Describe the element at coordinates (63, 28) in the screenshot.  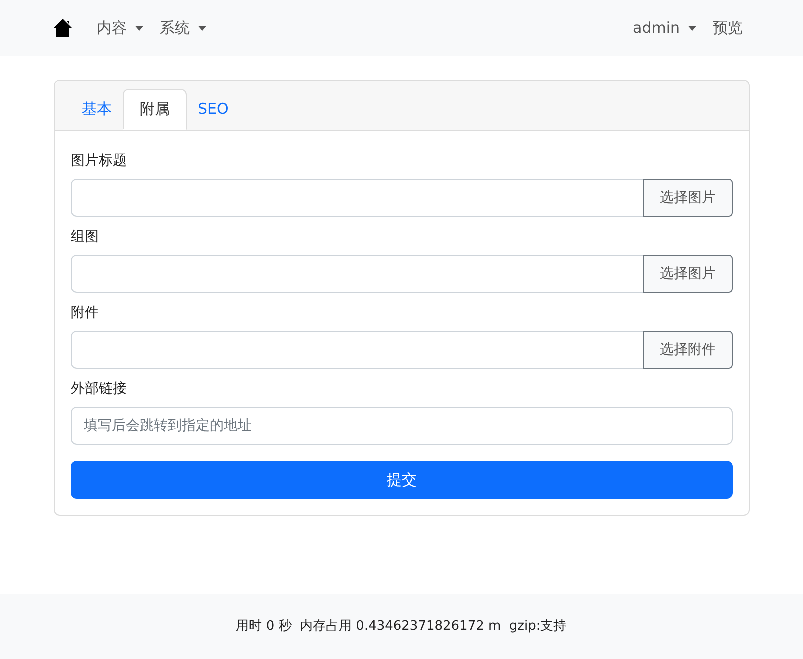
I see `home-icon` at that location.